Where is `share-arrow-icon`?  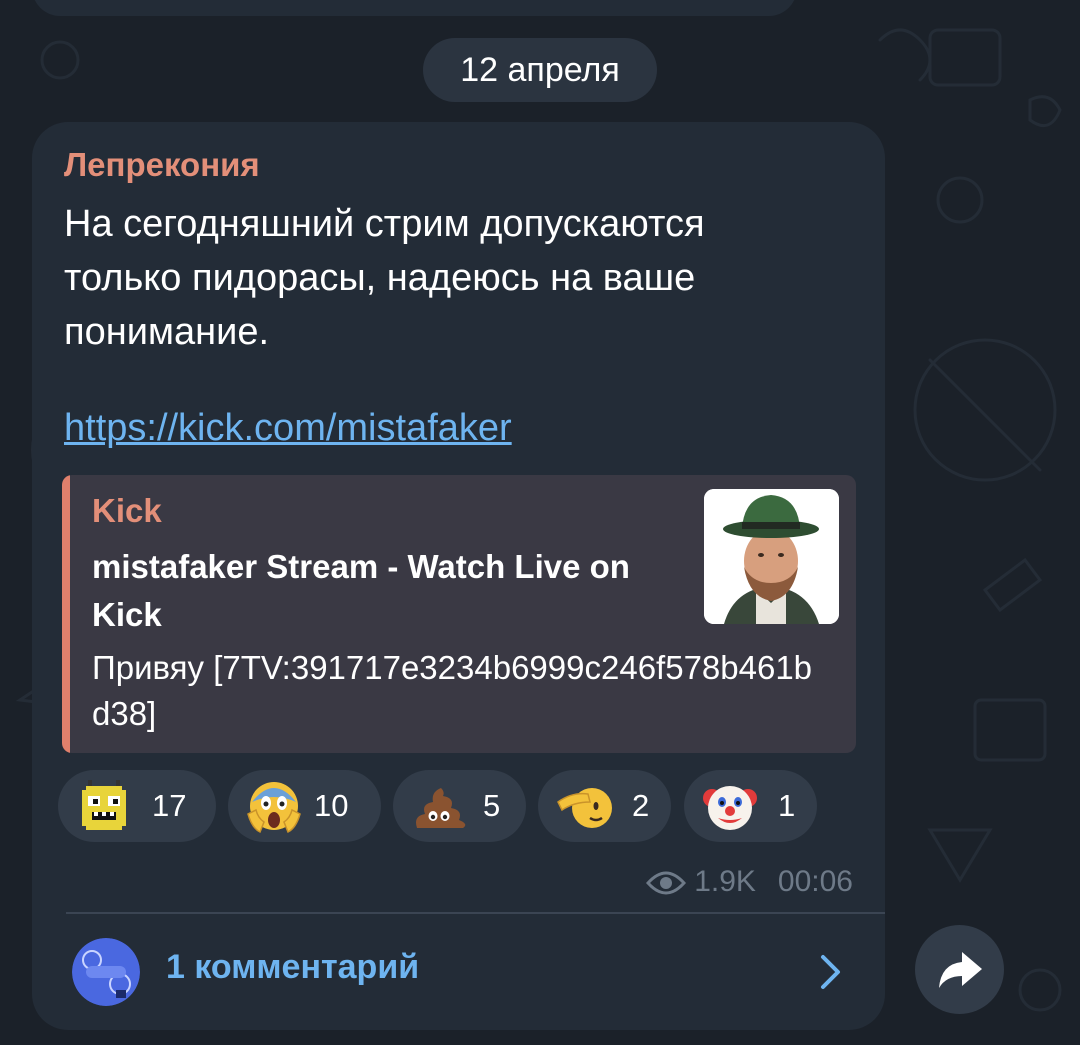 share-arrow-icon is located at coordinates (960, 970).